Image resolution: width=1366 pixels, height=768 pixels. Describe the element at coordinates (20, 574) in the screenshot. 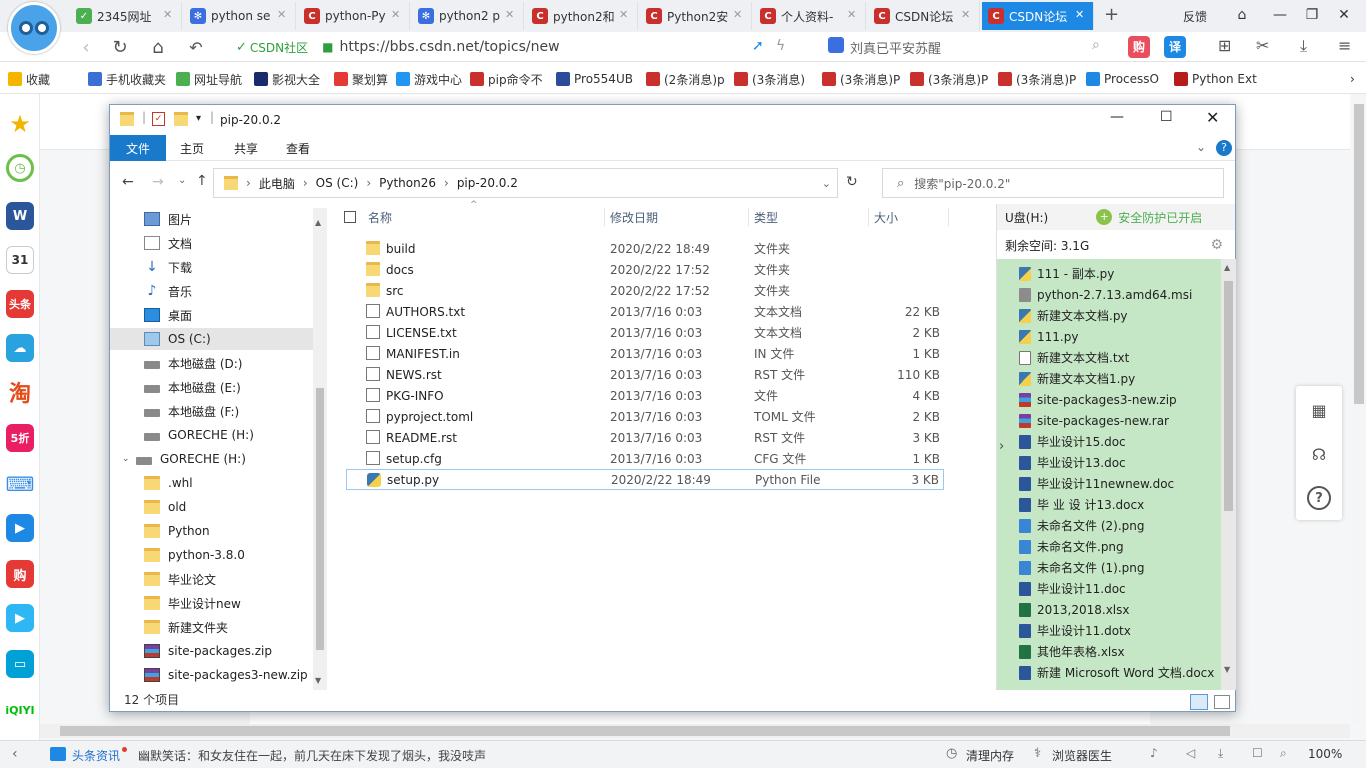

I see `shopping-icon: 购` at that location.